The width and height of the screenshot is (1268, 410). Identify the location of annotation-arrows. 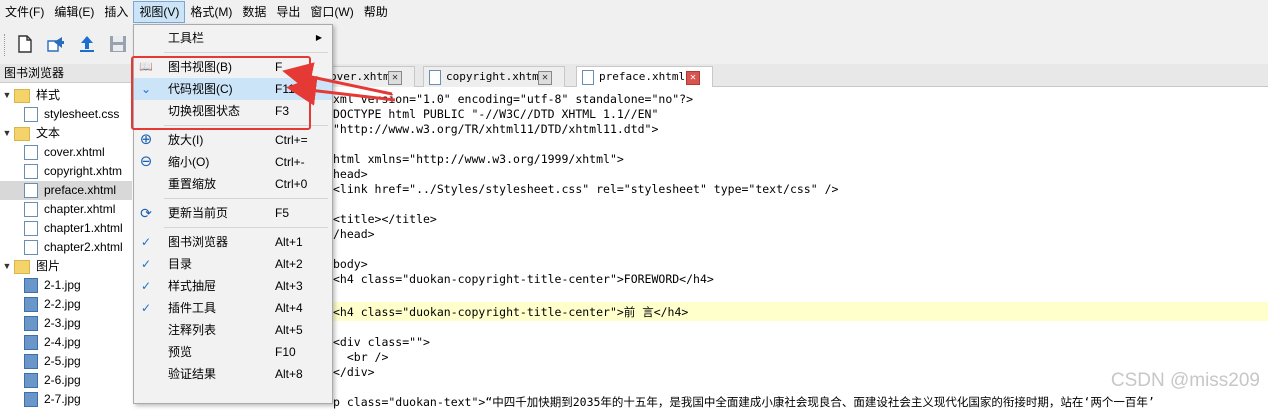
(339, 84).